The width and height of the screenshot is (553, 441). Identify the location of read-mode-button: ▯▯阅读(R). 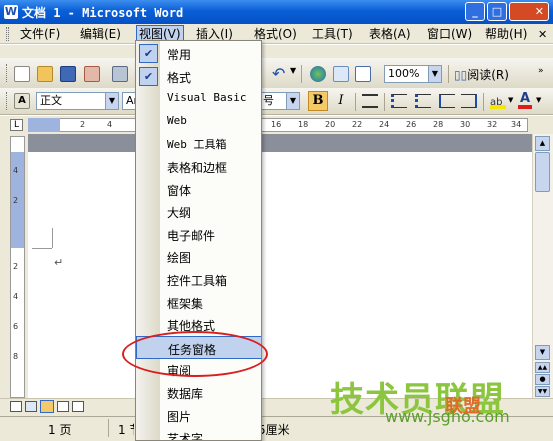
(481, 74).